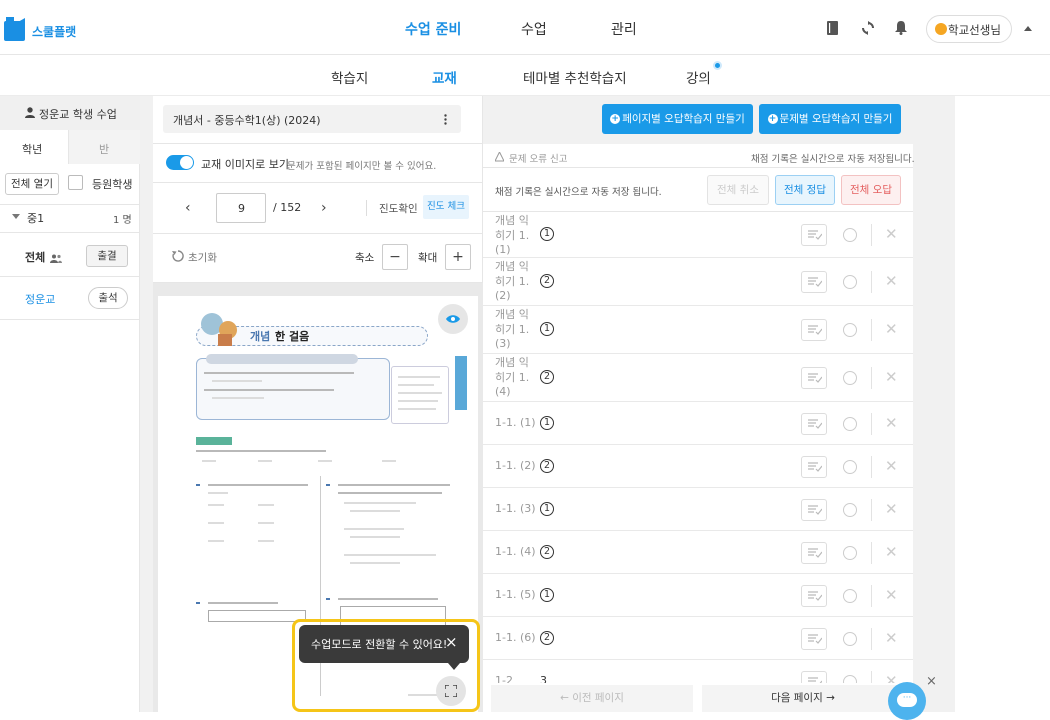  Describe the element at coordinates (32, 184) in the screenshot. I see `expand-all-button: 전체 열기` at that location.